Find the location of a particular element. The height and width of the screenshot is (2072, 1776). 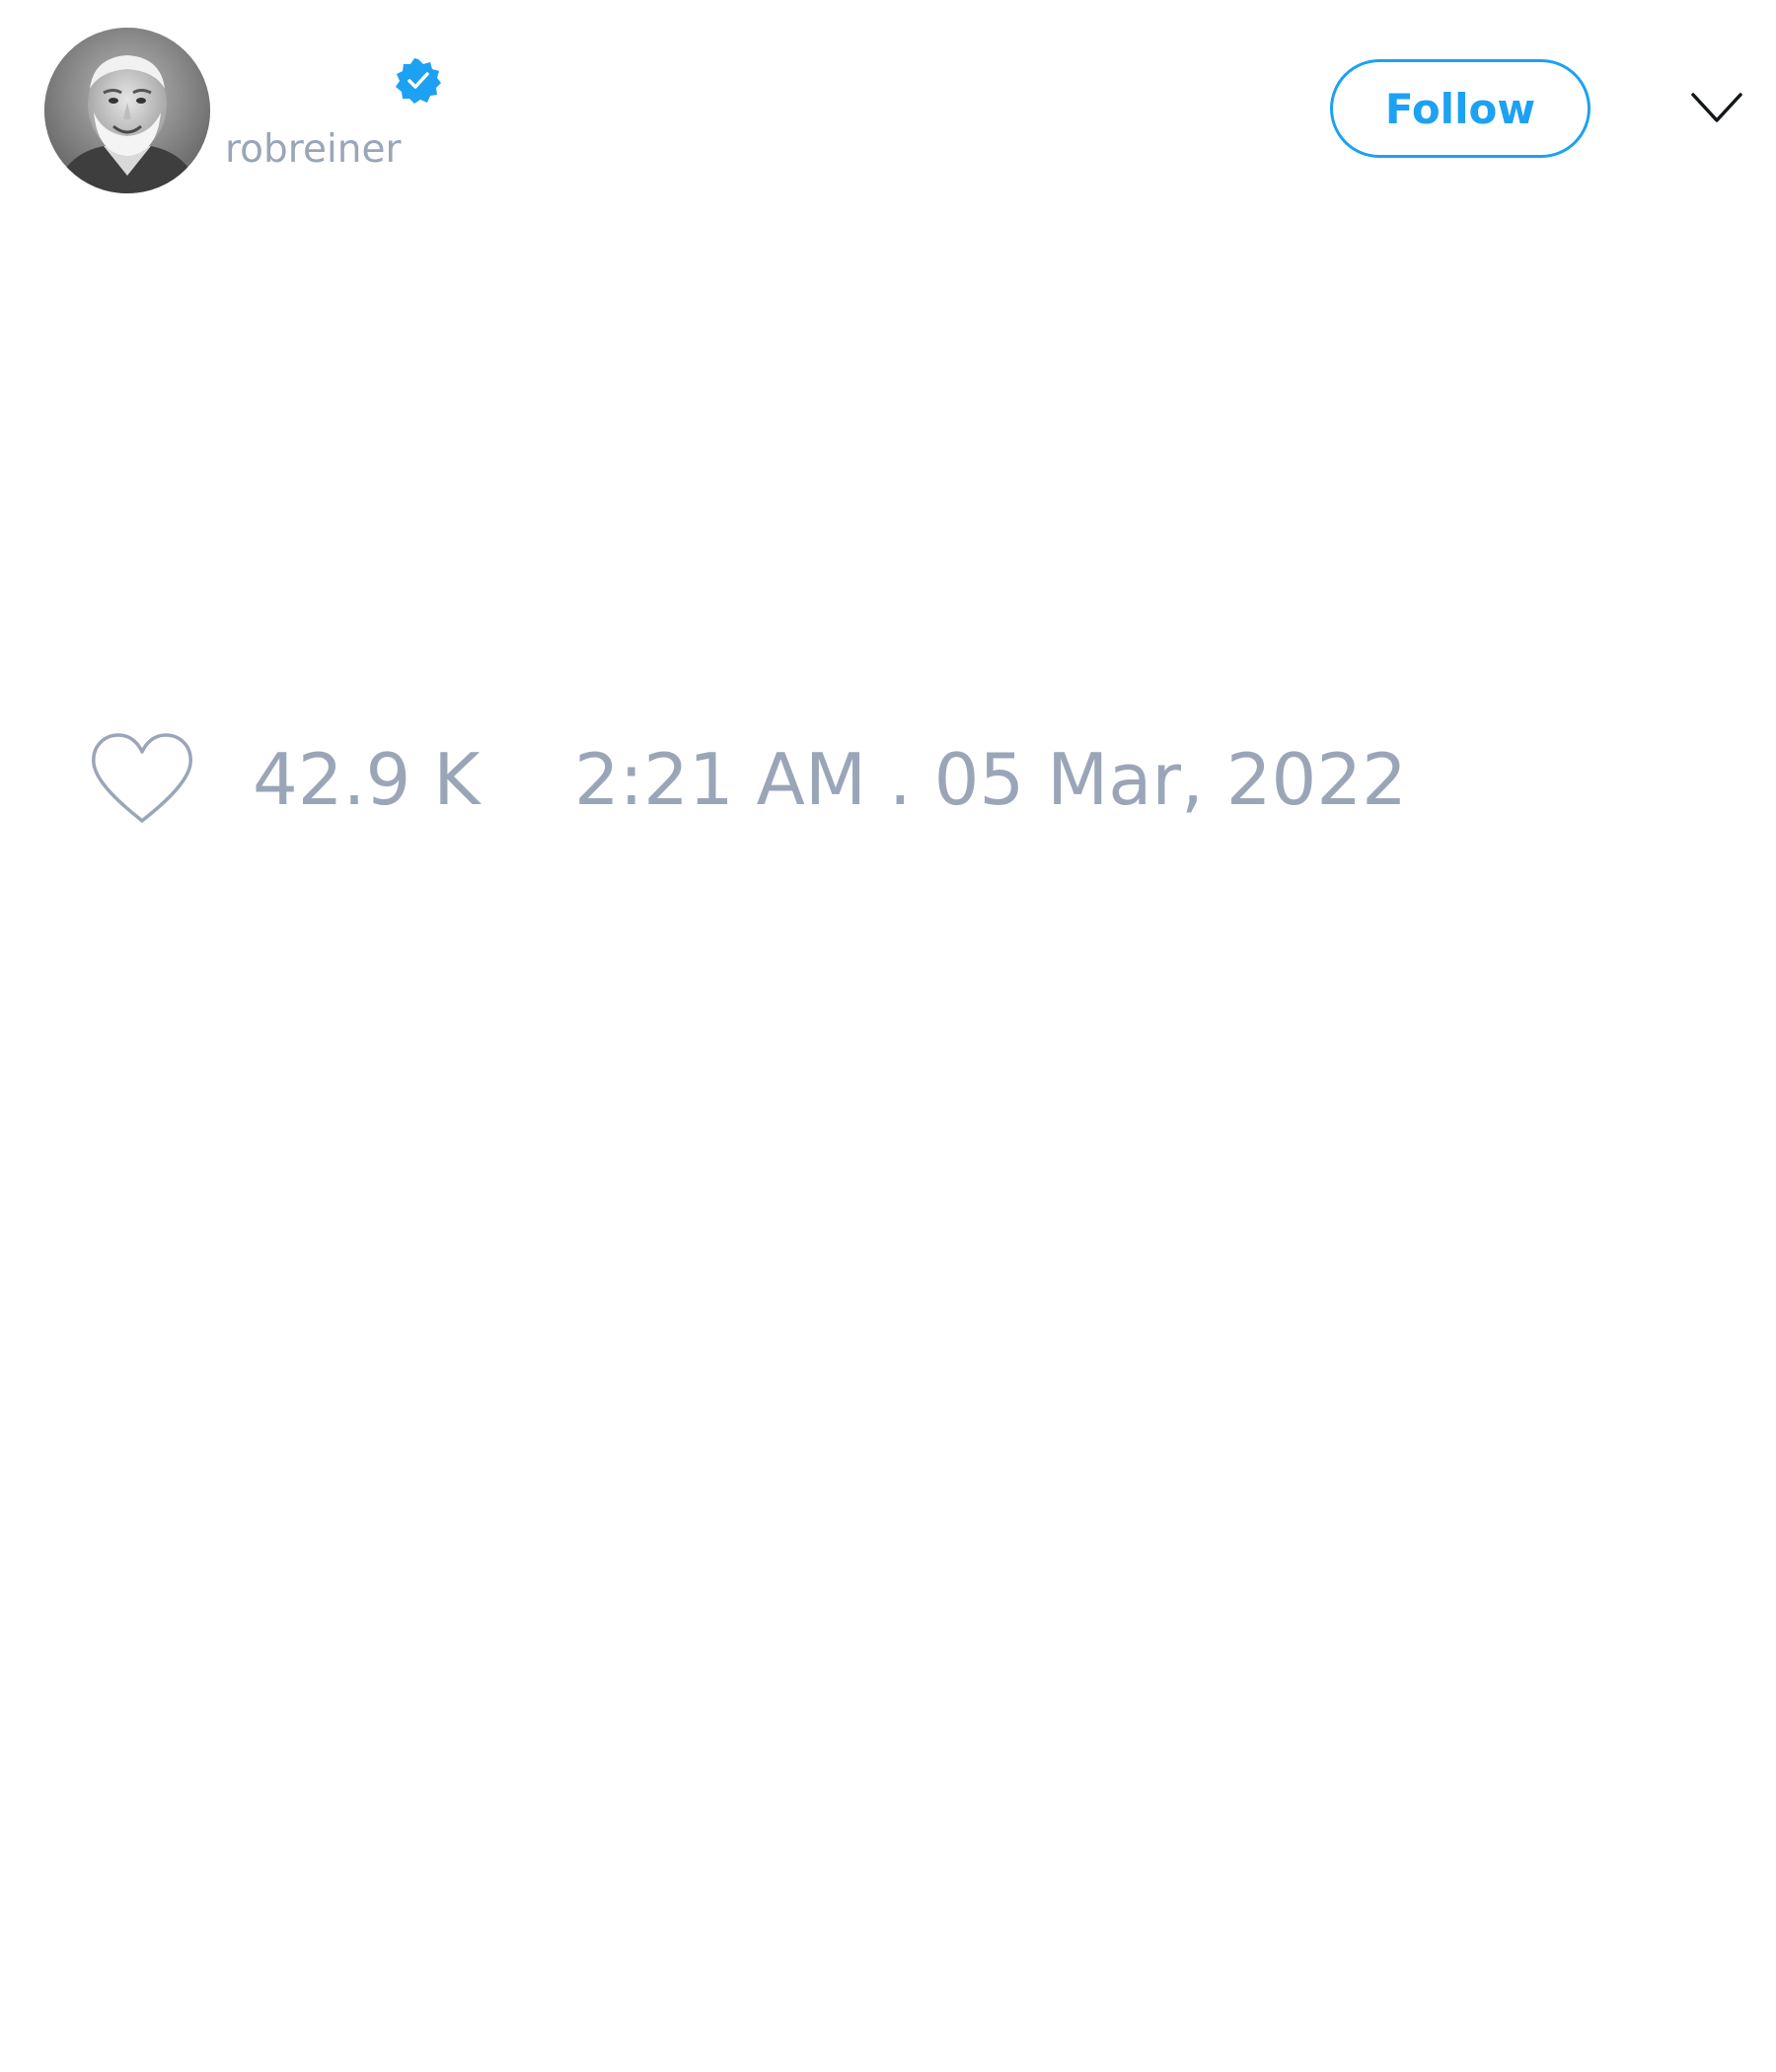

like-count: 42.9 K is located at coordinates (367, 780).